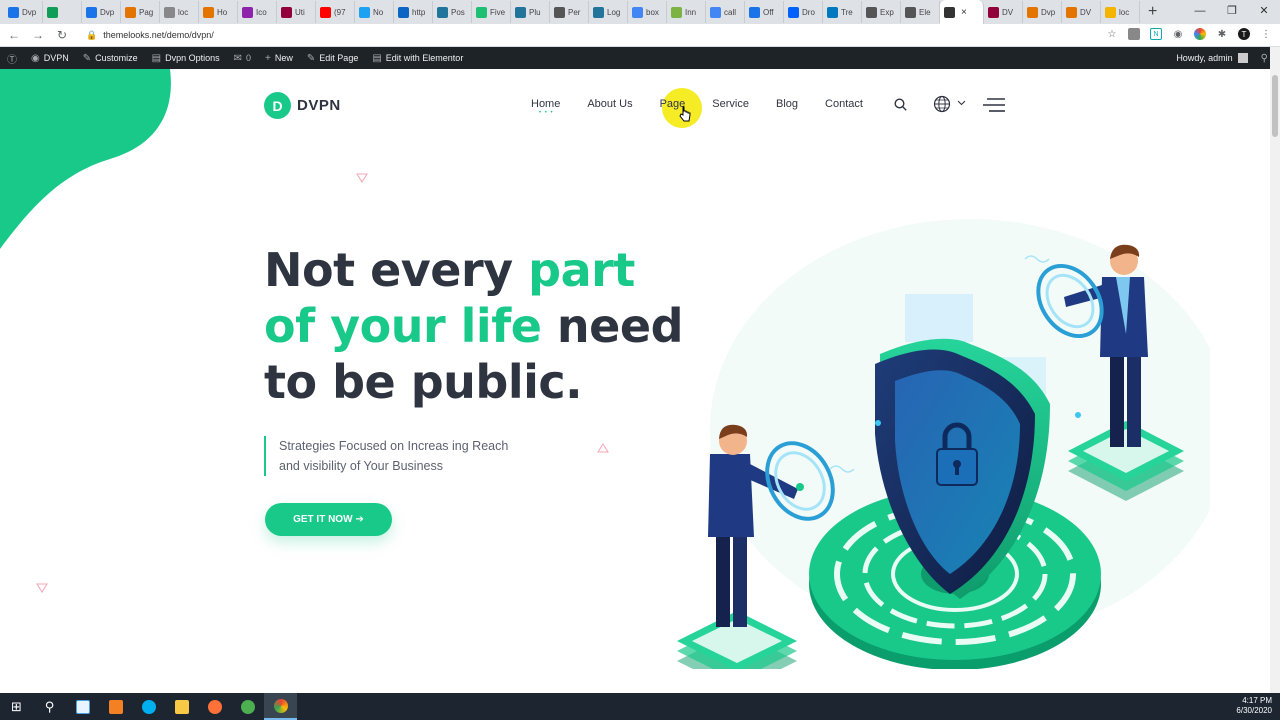 This screenshot has width=1280, height=720. I want to click on hamburger-menu-icon, so click(994, 105).